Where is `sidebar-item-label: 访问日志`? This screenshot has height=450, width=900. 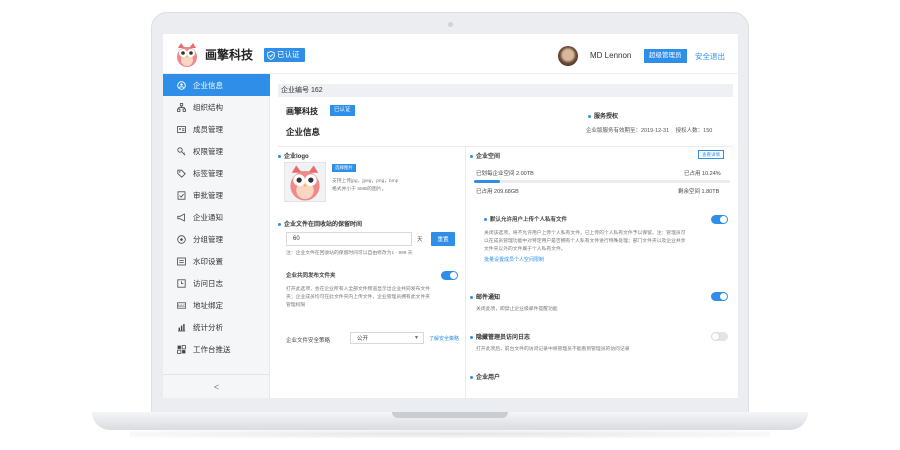
sidebar-item-label: 访问日志 is located at coordinates (208, 283).